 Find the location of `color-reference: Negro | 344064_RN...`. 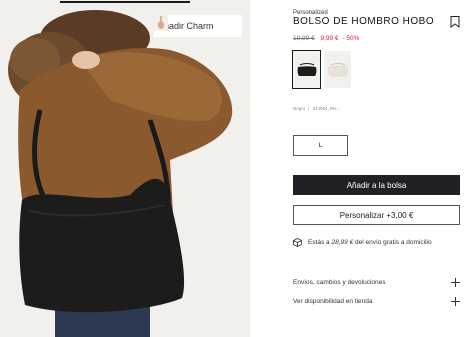

color-reference: Negro | 344064_RN... is located at coordinates (316, 108).